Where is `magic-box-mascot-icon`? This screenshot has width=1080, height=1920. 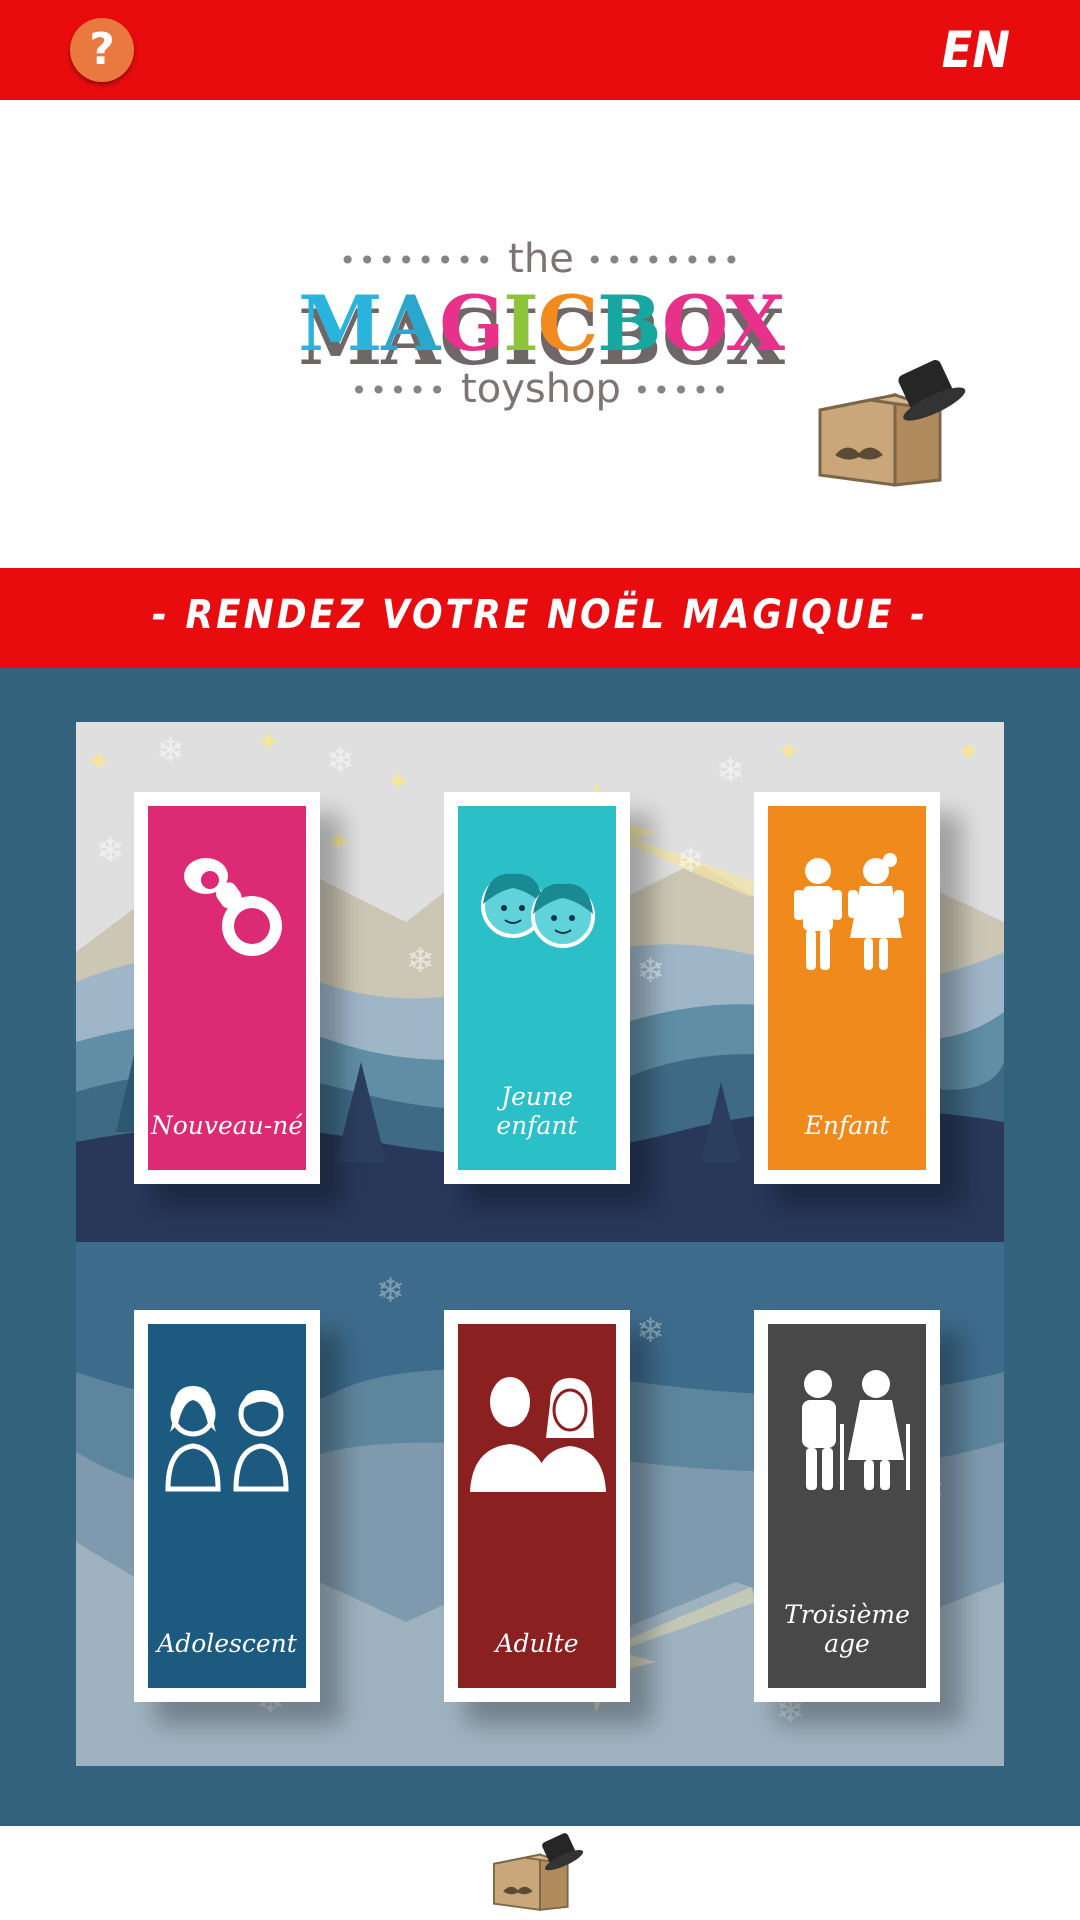
magic-box-mascot-icon is located at coordinates (892, 423).